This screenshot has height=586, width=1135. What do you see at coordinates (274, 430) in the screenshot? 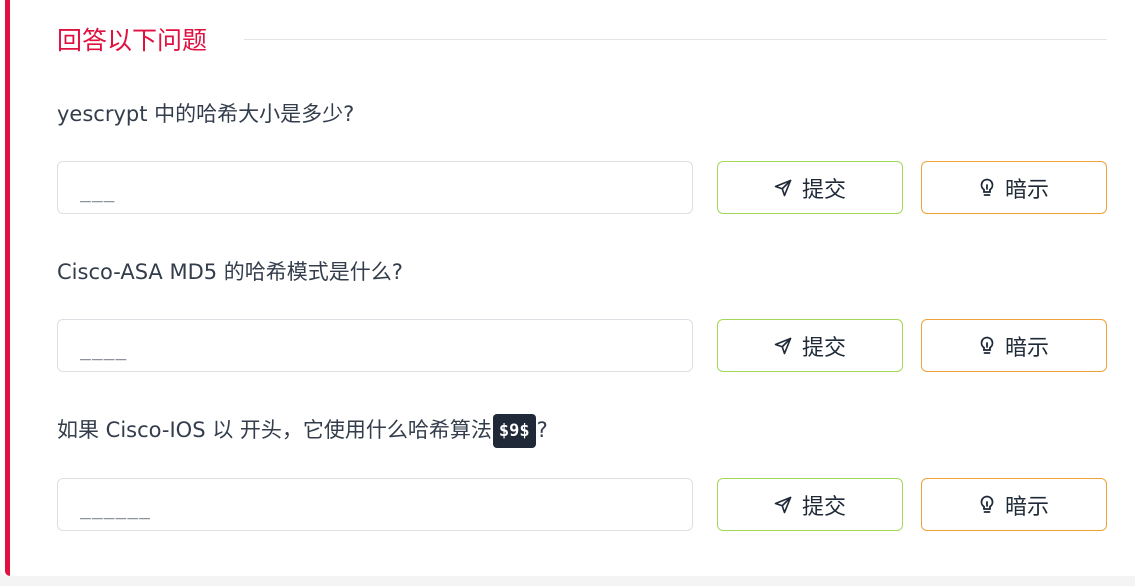
I see `question-3-text-before: 如果 Cisco-IOS 以 开头，它使用什么哈希算法` at bounding box center [274, 430].